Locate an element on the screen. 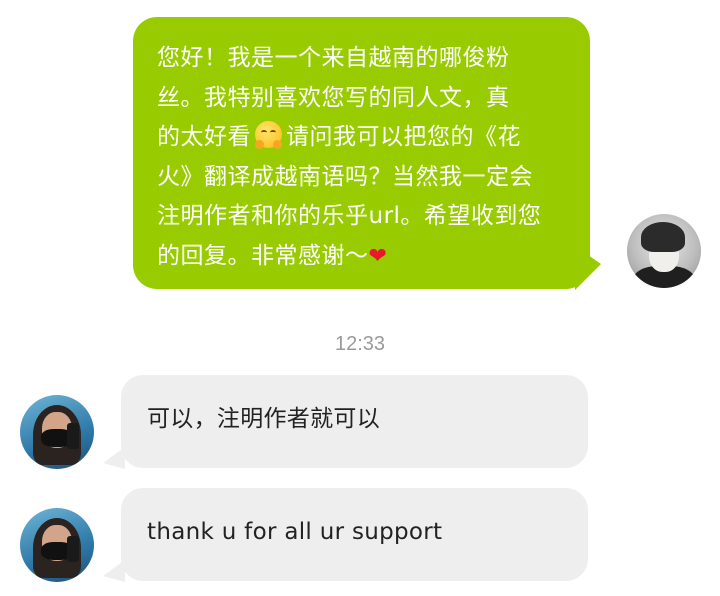 This screenshot has width=720, height=596. outgoing-bubble-tail is located at coordinates (588, 268).